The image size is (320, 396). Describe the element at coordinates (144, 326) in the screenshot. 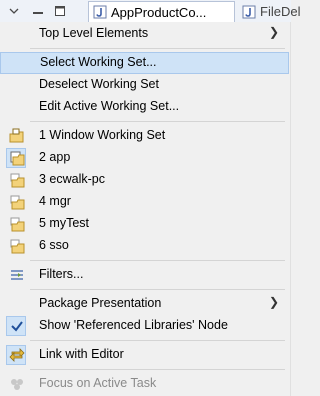

I see `menu-item-show-referenced-libraries: Show 'Referenced Libraries' Node` at that location.